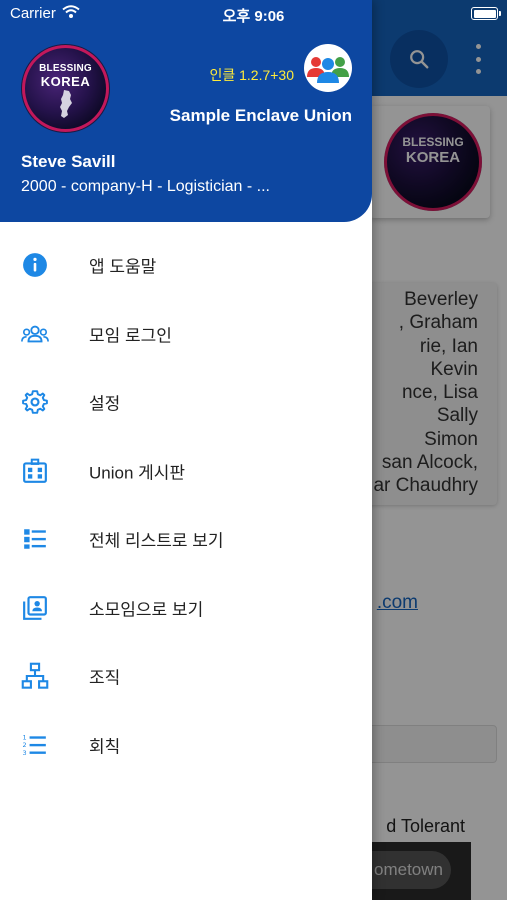  I want to click on menu-item-app-help: 앱 도움말, so click(186, 265).